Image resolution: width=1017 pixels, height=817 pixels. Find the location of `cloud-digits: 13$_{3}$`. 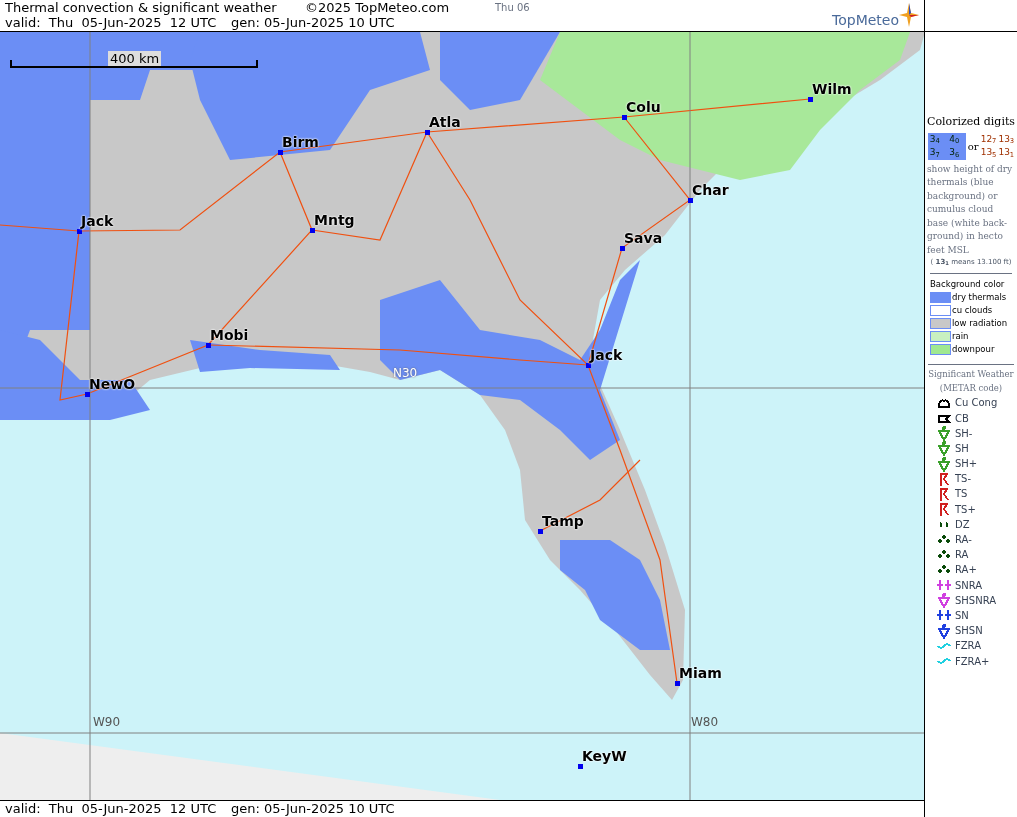

cloud-digits: 13$_{3}$ is located at coordinates (1006, 139).